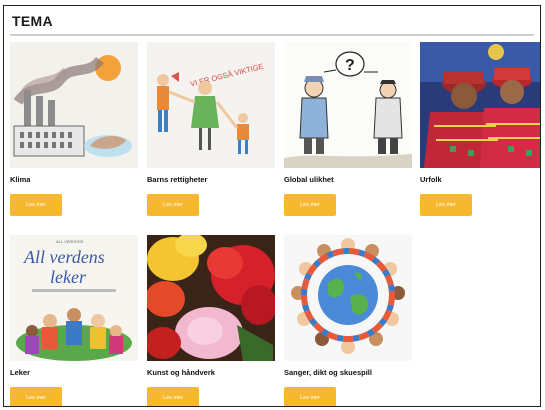  What do you see at coordinates (36, 396) in the screenshot?
I see `read-more-button-leker: Les mer` at bounding box center [36, 396].